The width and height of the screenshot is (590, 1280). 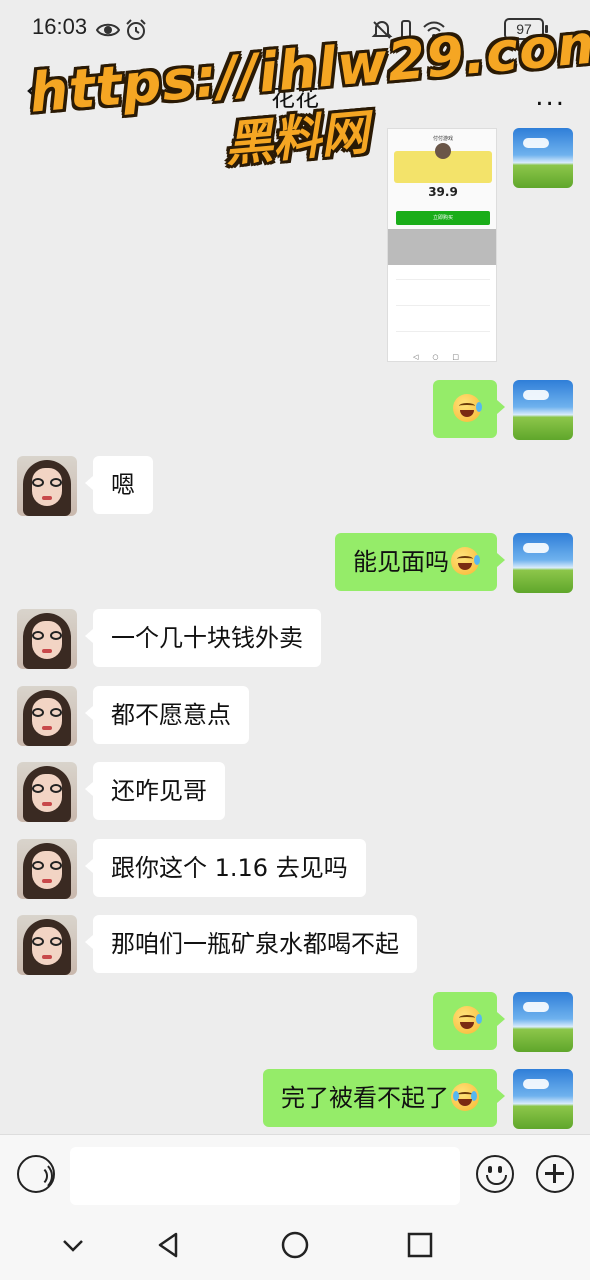 I want to click on contact-message-bubble: 嗯, so click(x=119, y=485).